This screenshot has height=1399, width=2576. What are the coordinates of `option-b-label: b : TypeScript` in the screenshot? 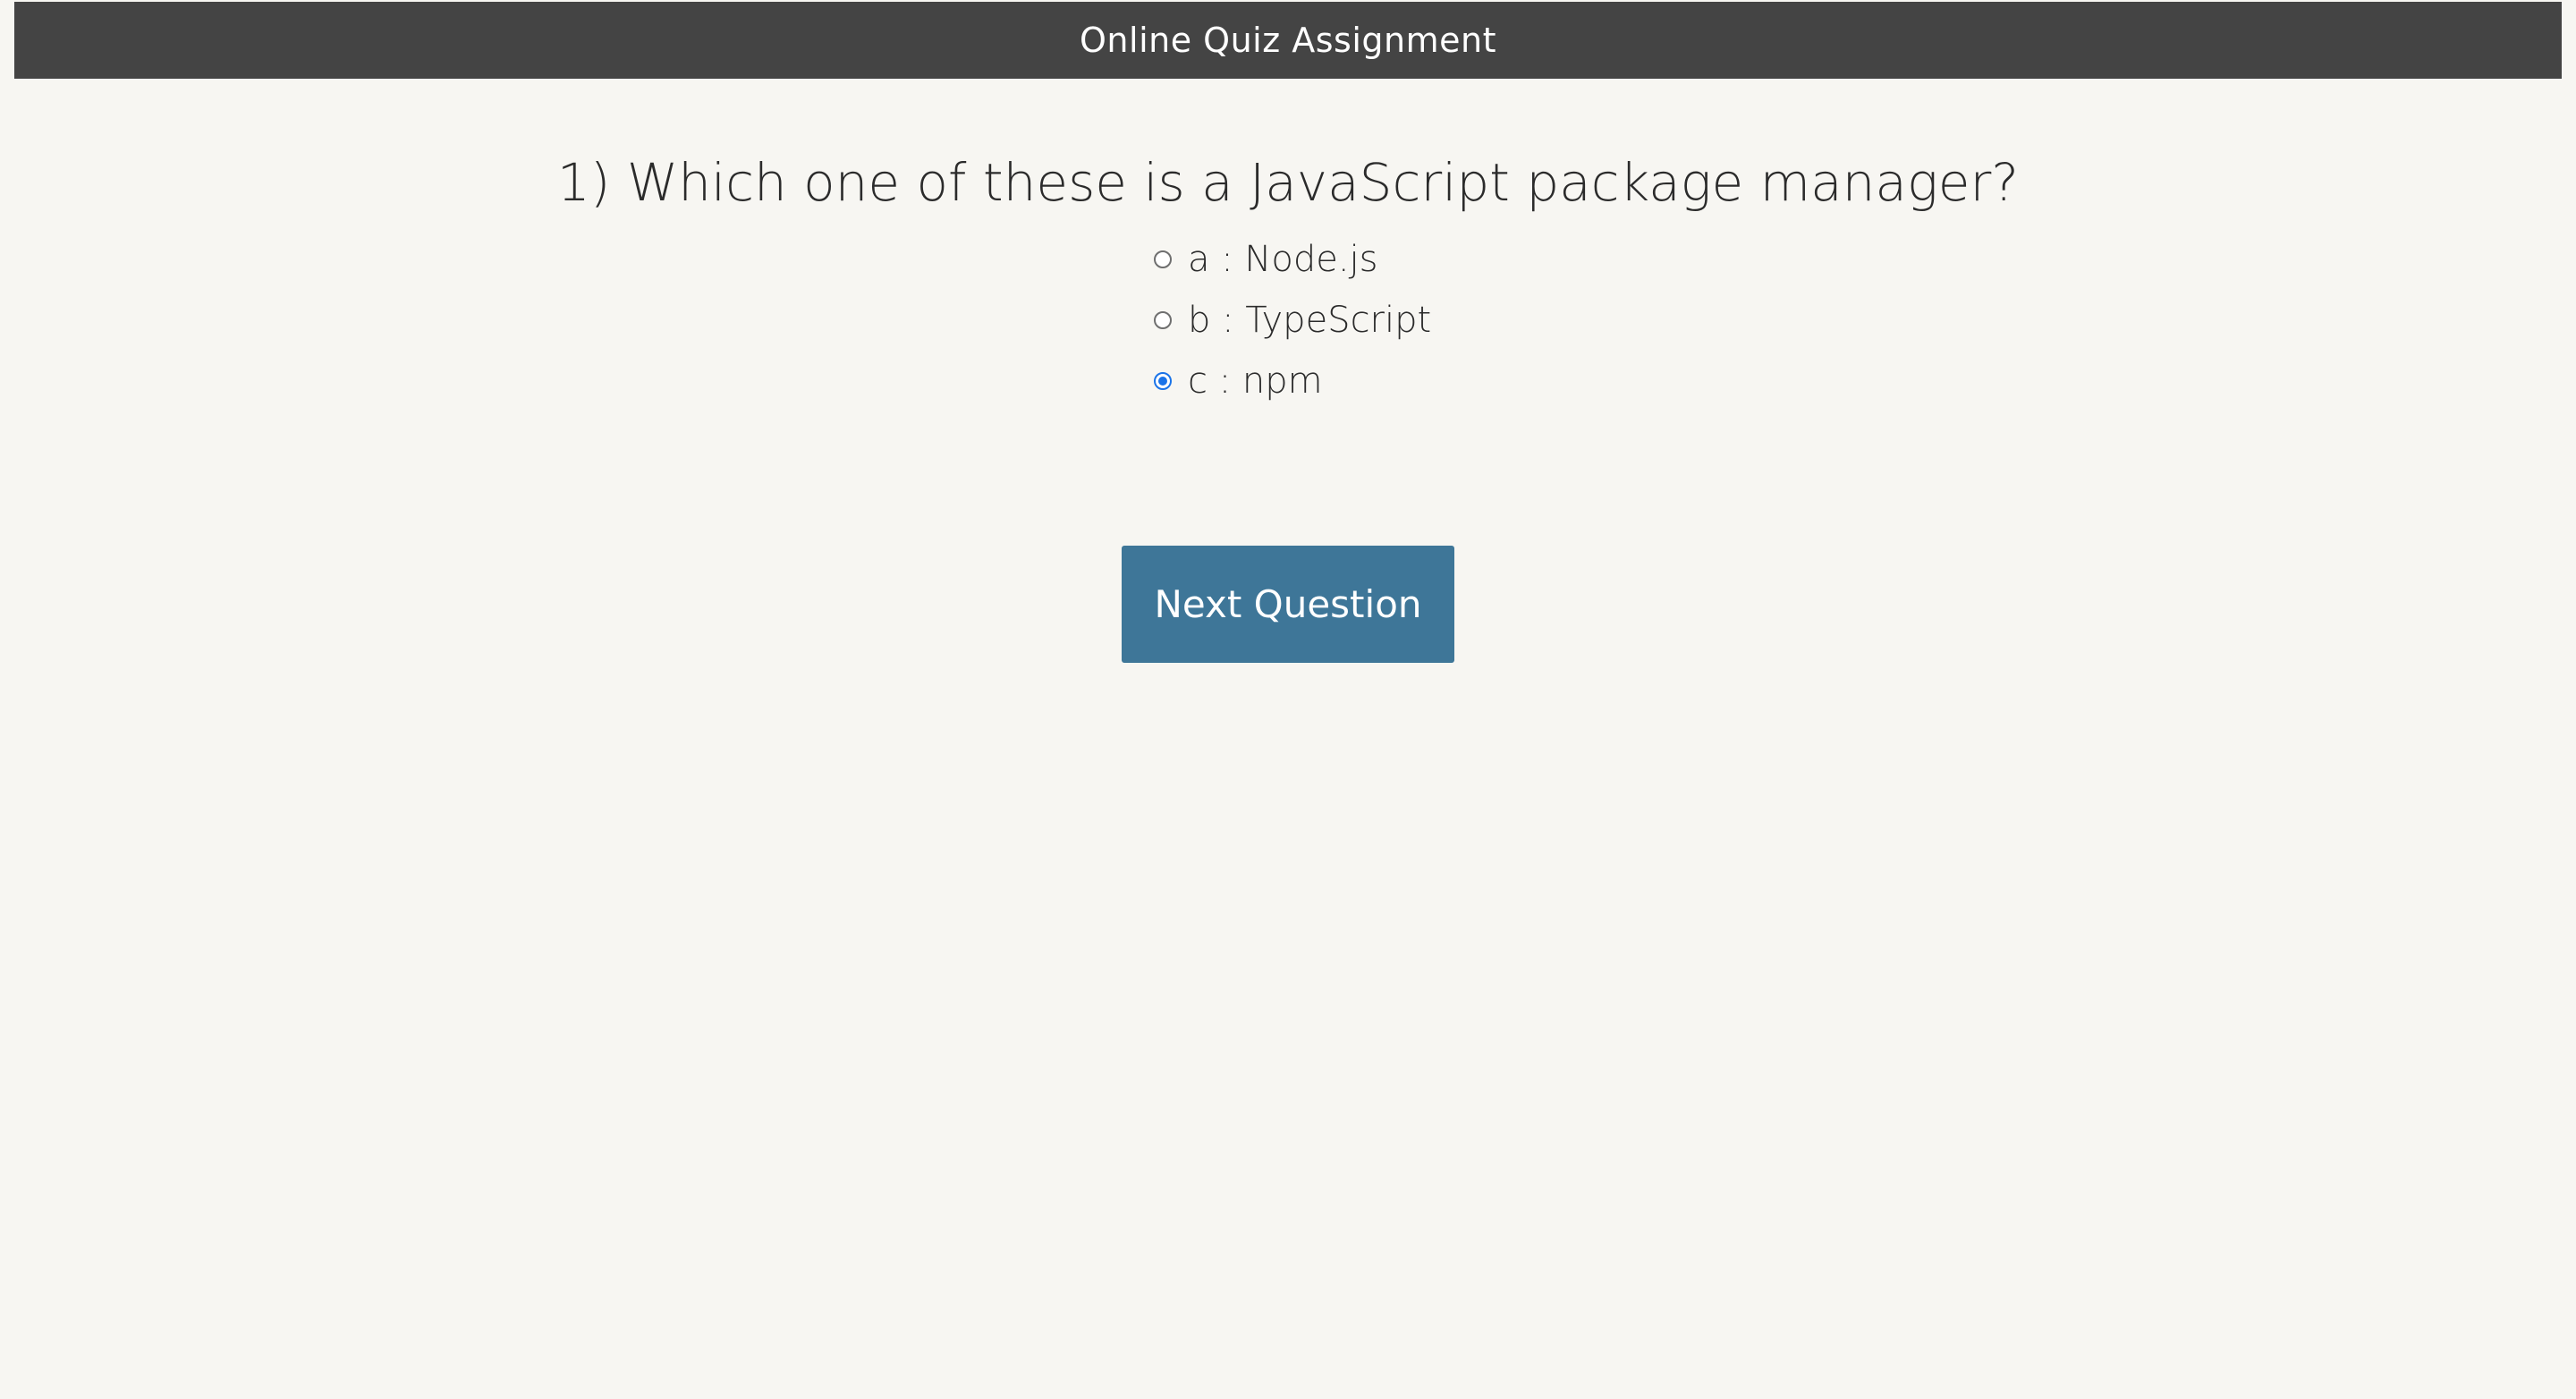 It's located at (1310, 320).